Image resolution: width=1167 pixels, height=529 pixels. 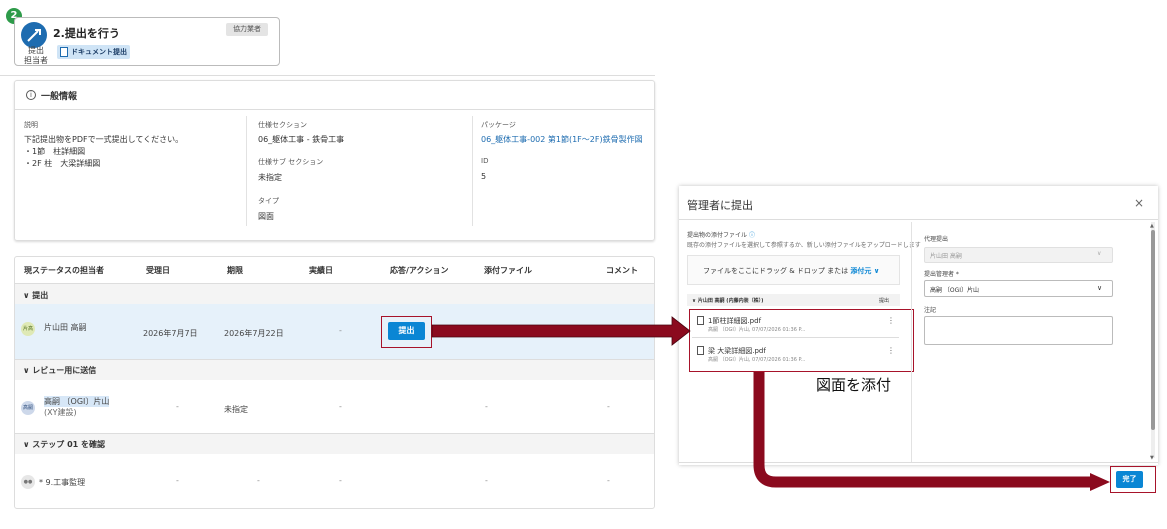 I want to click on arrow-to-done, so click(x=922, y=430).